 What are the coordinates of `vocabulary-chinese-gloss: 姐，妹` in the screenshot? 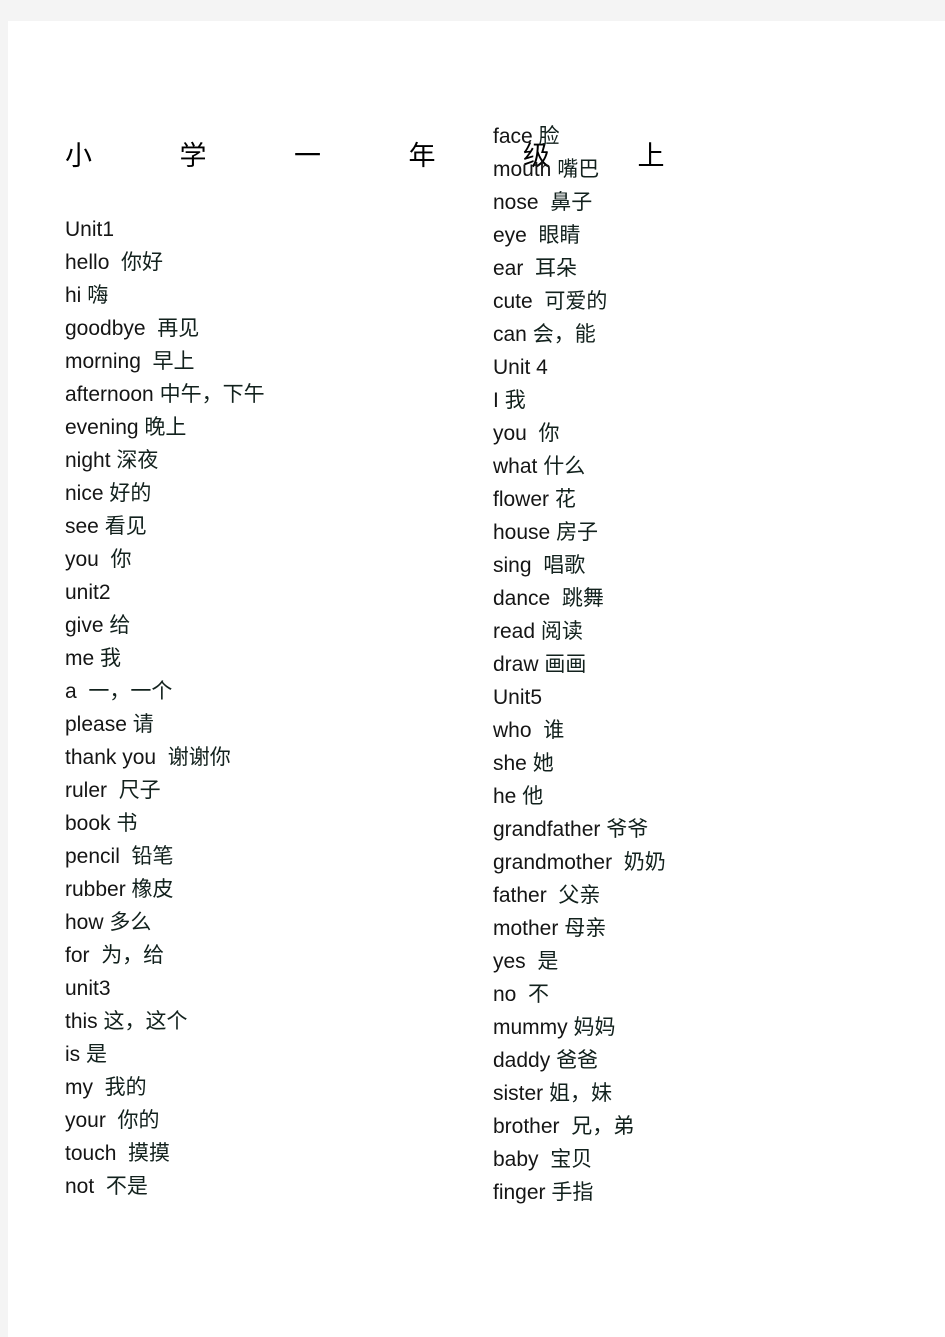 It's located at (581, 1093).